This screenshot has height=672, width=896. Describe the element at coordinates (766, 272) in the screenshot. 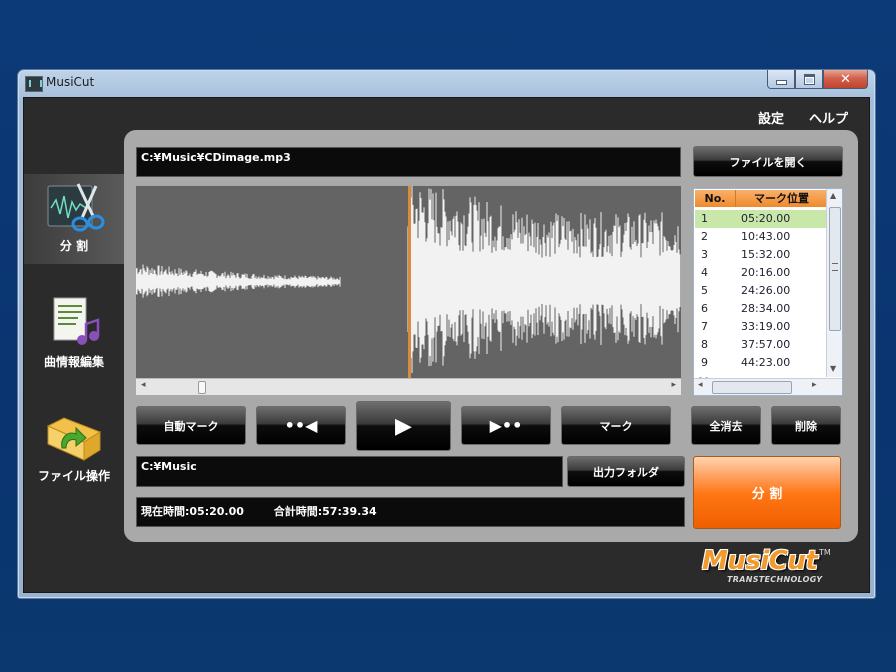

I see `mark-row-position: 20:16.00` at that location.